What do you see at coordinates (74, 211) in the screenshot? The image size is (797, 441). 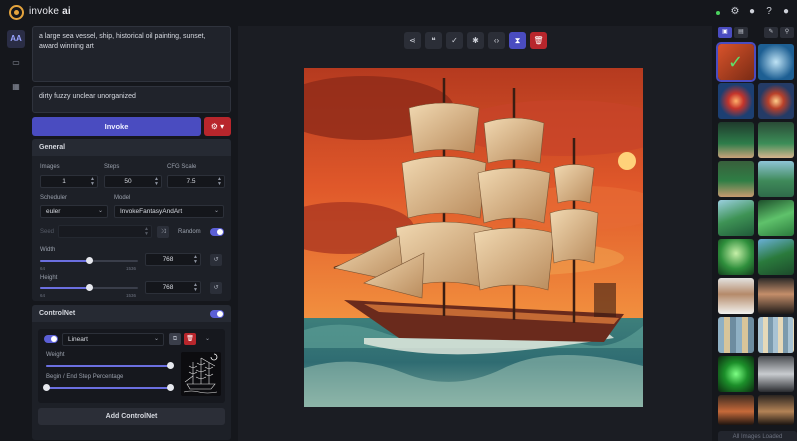 I see `scheduler-select: euler ⌄` at bounding box center [74, 211].